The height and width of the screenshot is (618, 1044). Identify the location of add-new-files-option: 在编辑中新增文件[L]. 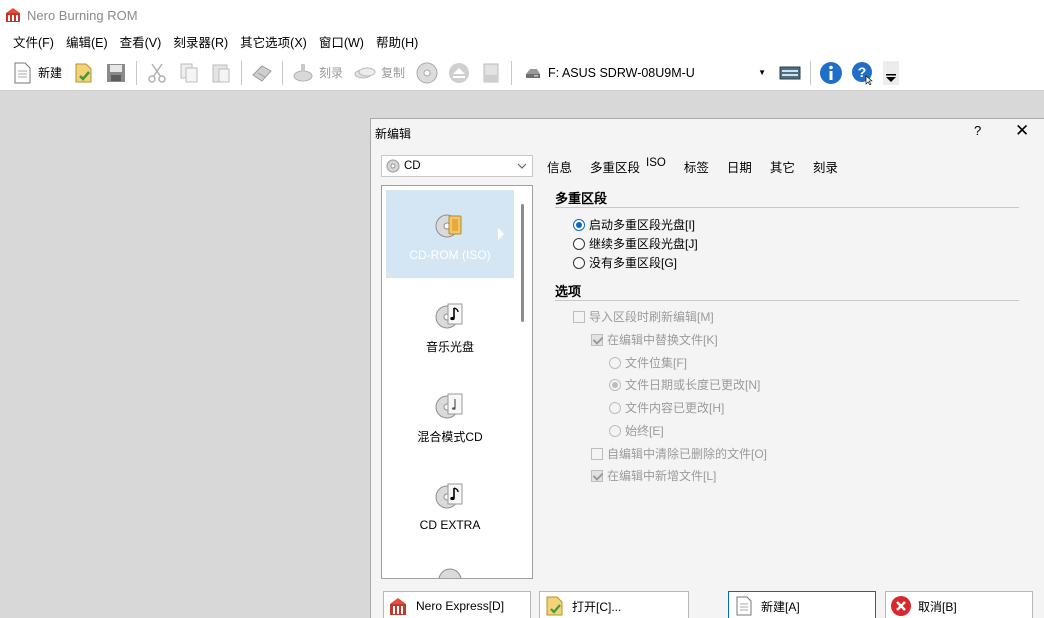
(653, 475).